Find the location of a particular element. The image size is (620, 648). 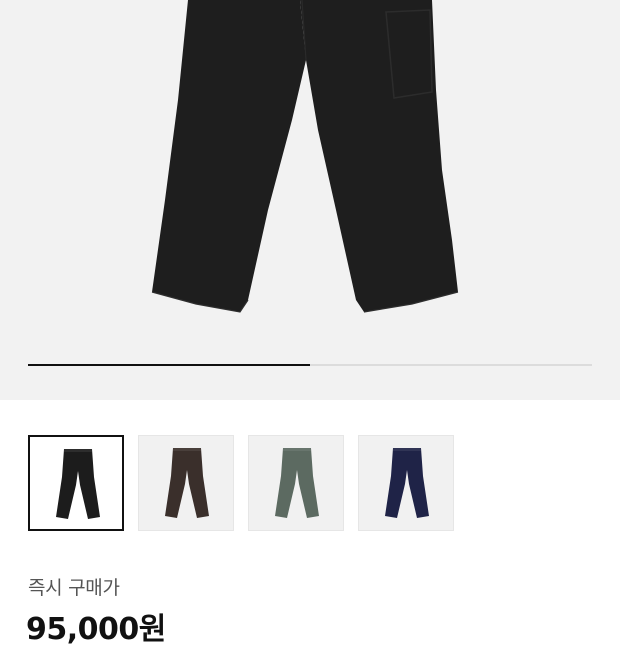

thumbnail-brown is located at coordinates (186, 483).